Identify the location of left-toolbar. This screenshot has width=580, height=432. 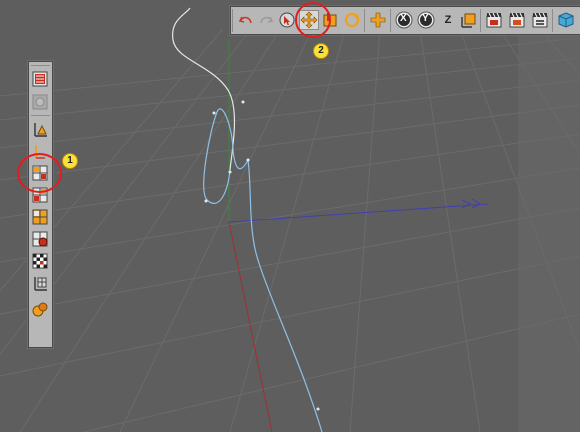
(40, 204).